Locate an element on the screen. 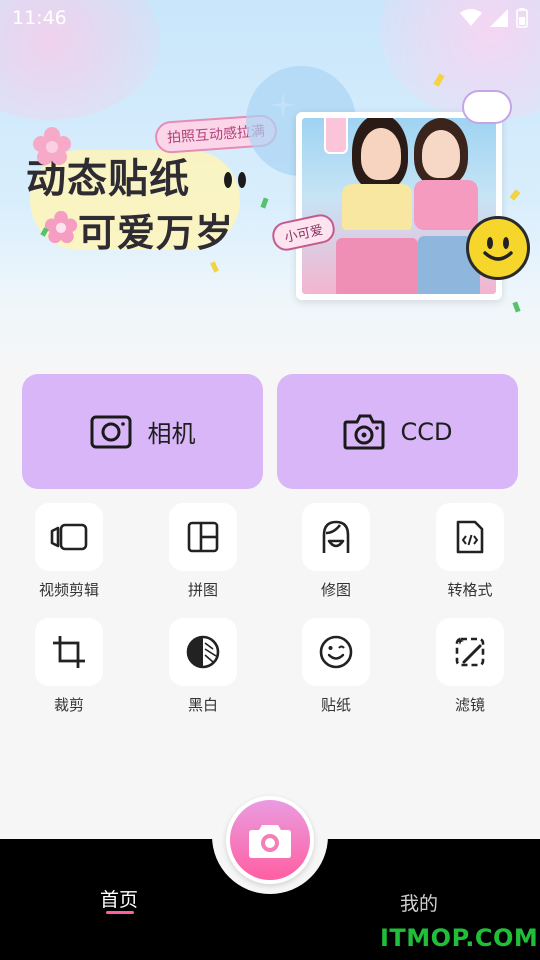 This screenshot has height=960, width=540. banner-title-line2: 可爱万岁 is located at coordinates (156, 233).